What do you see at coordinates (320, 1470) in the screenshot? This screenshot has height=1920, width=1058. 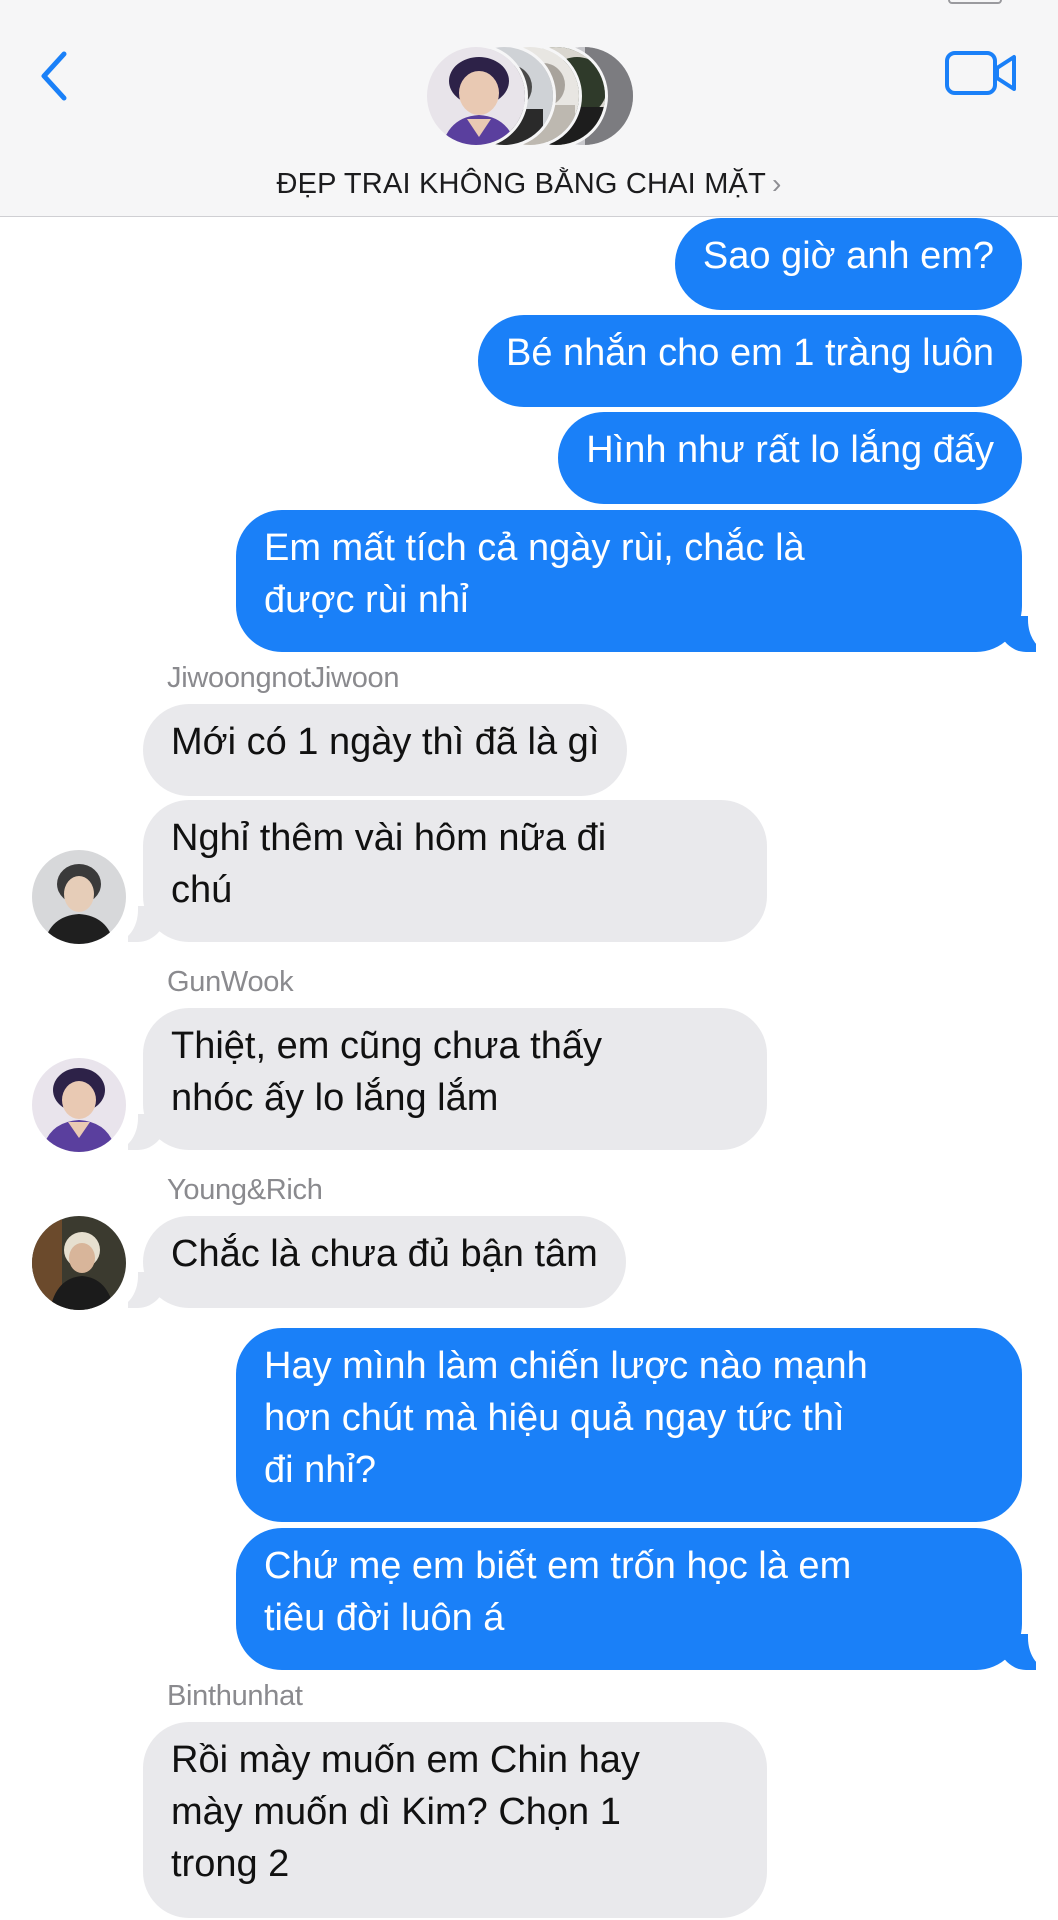 I see `message-line: đi nhỉ?` at bounding box center [320, 1470].